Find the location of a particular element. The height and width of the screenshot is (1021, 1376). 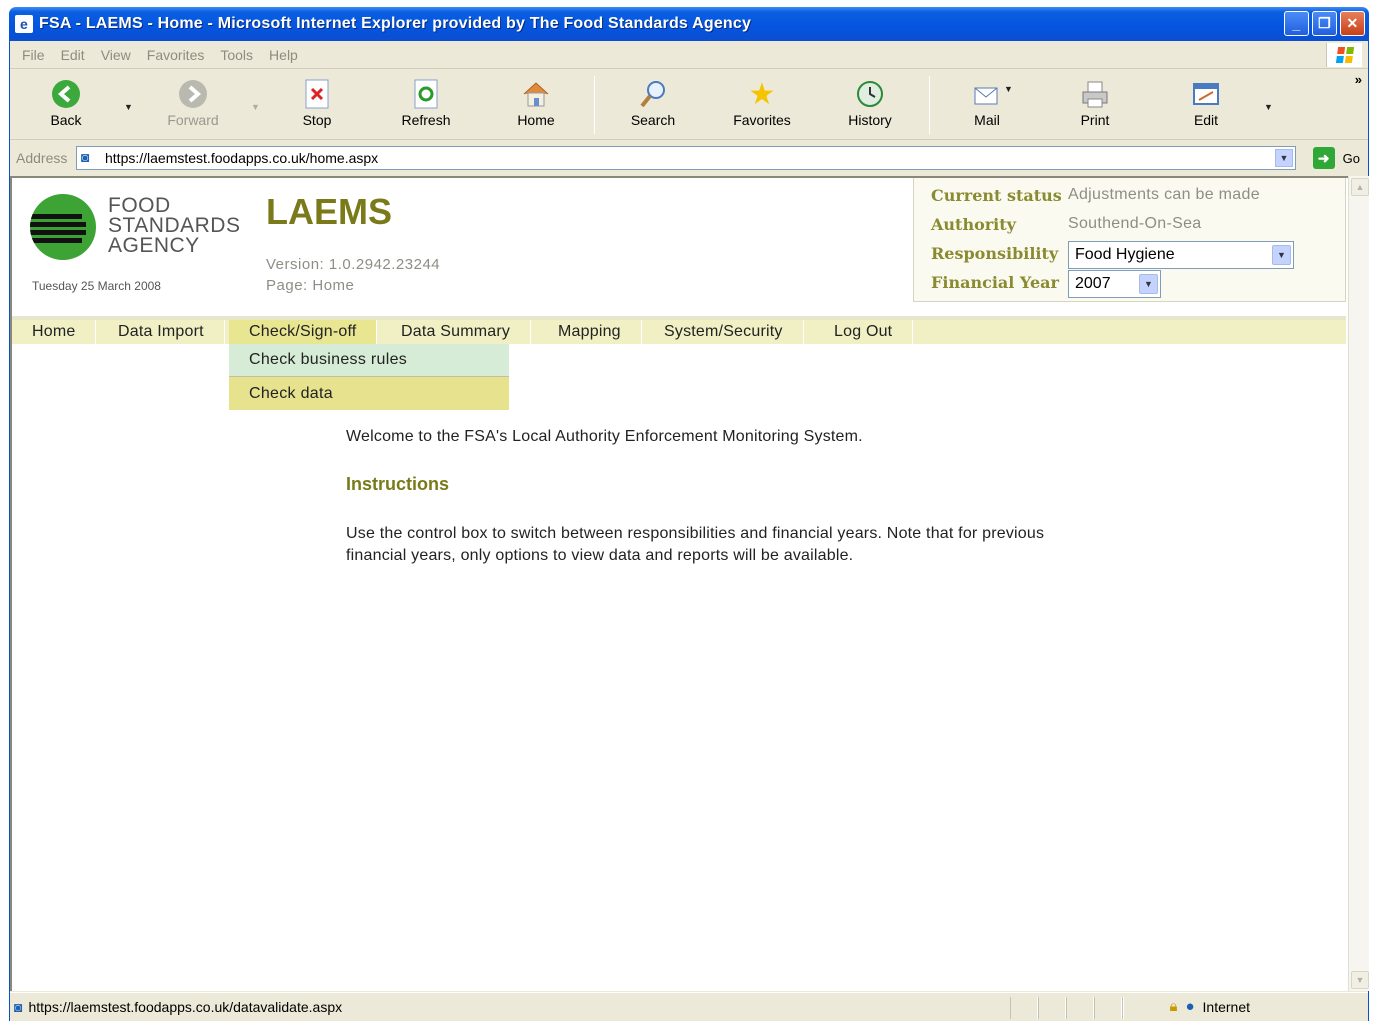

go-arrow-icon: ➜ is located at coordinates (1323, 158).